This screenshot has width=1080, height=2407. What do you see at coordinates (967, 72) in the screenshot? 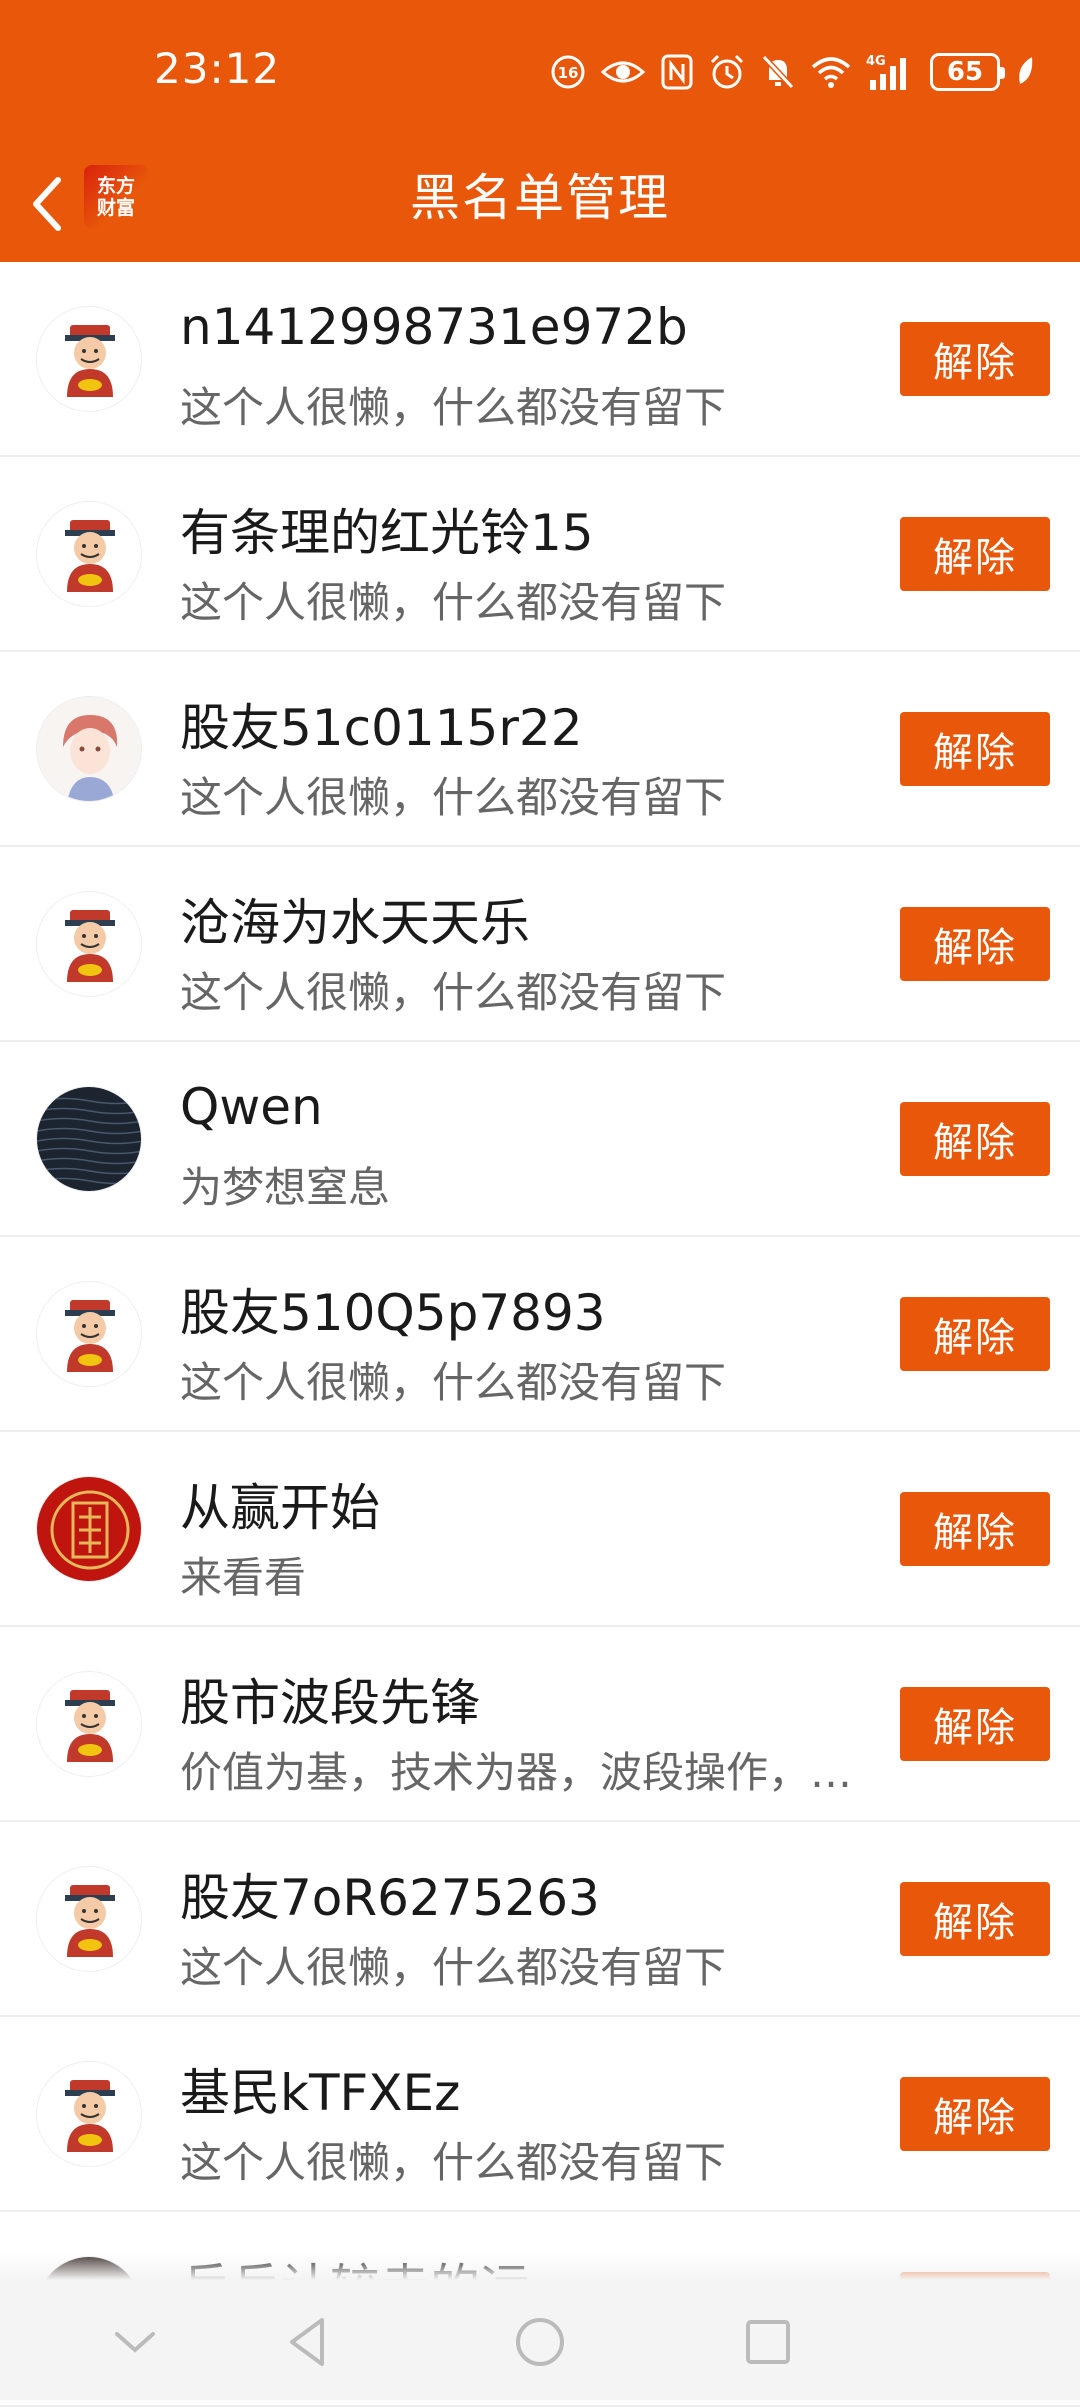
I see `battery-indicator: 65` at bounding box center [967, 72].